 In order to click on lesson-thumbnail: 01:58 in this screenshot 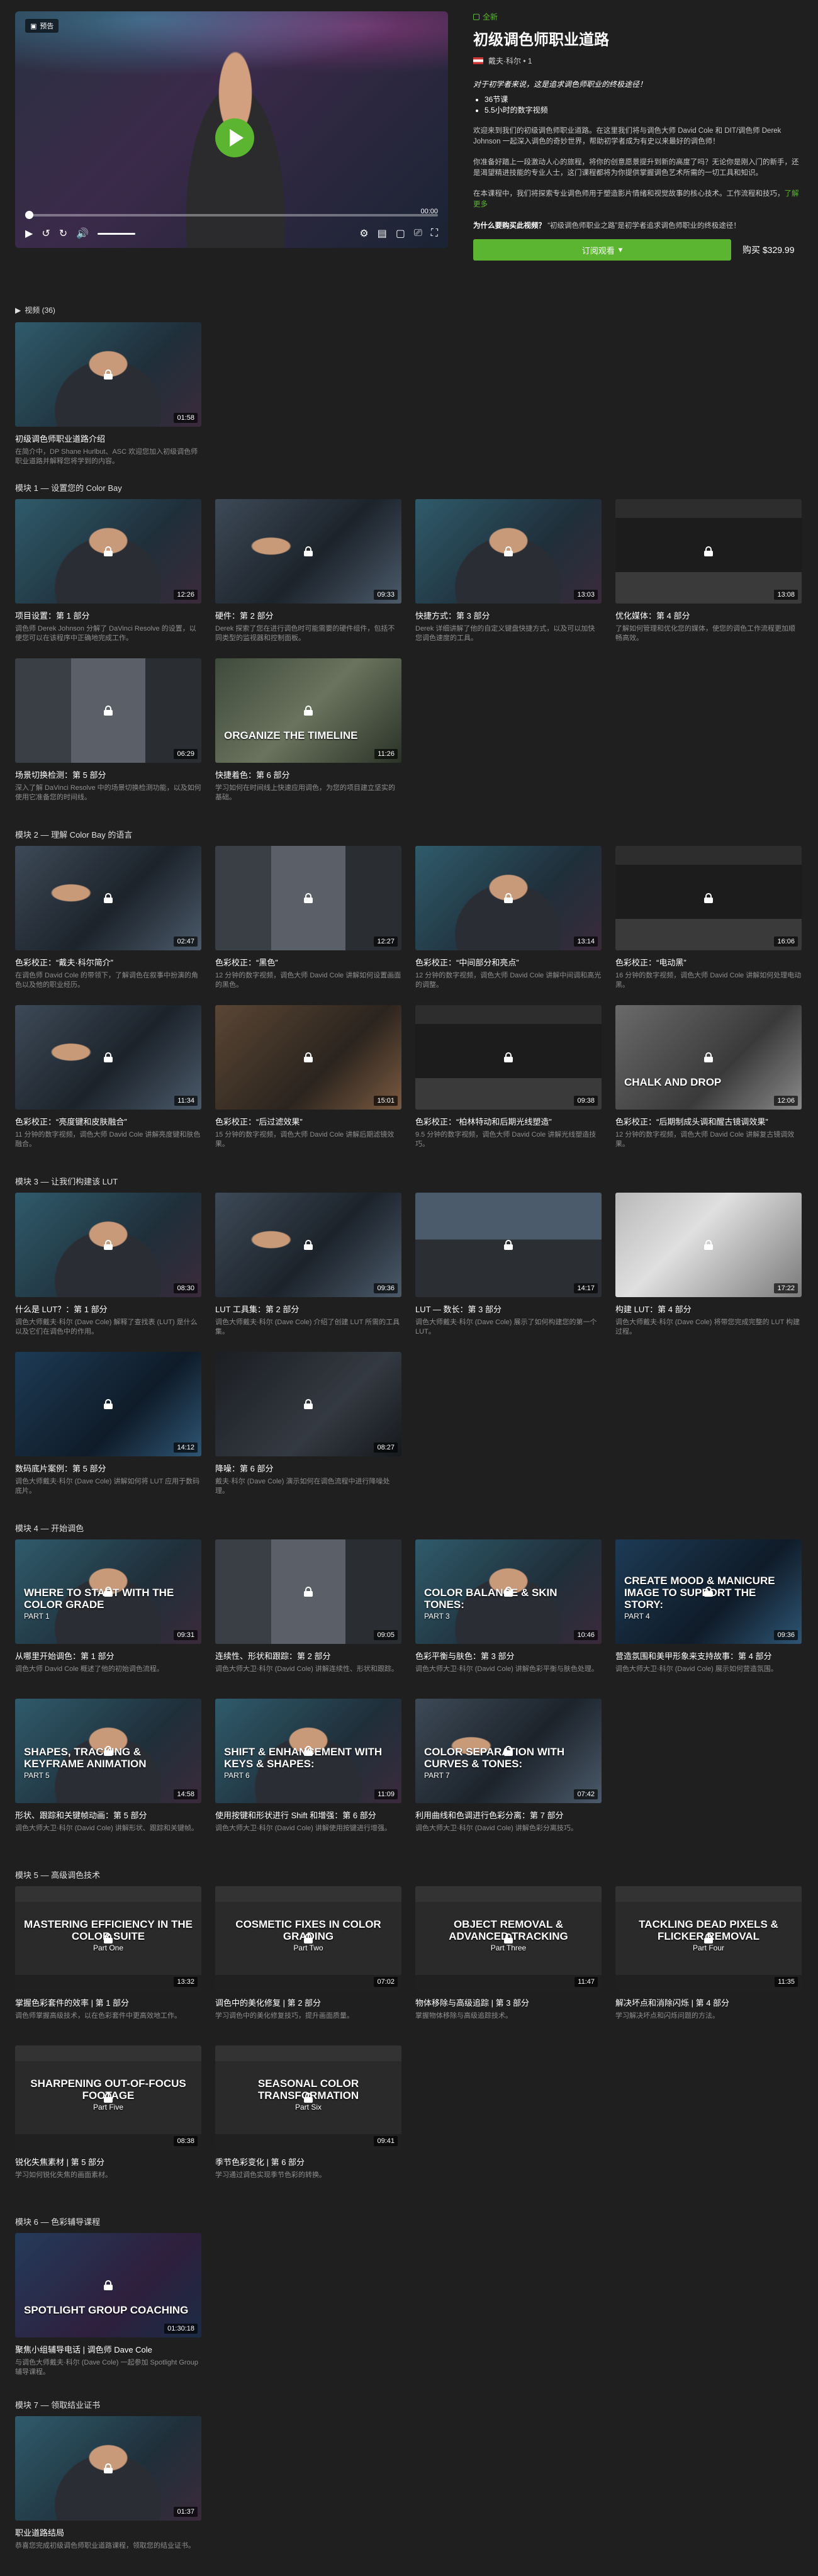, I will do `click(108, 374)`.